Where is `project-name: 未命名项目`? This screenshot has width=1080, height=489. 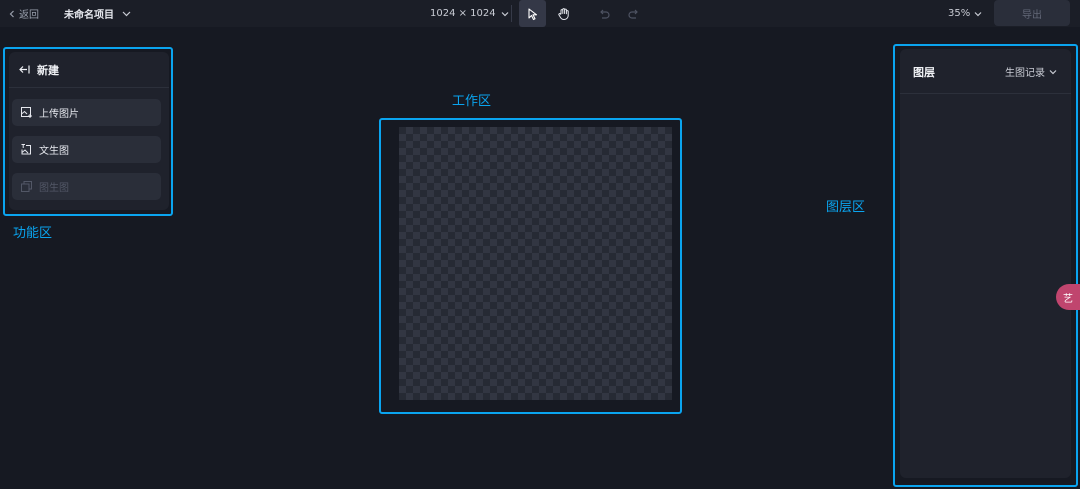
project-name: 未命名项目 is located at coordinates (89, 15).